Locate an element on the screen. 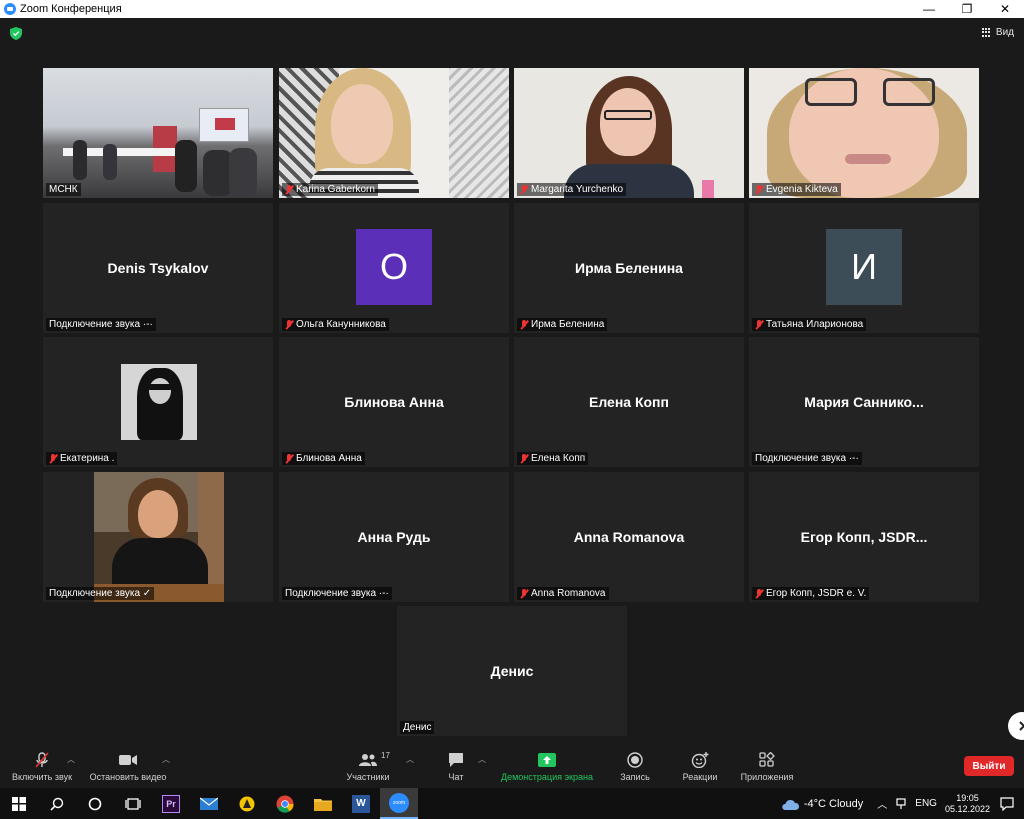  clock: 19:05 05.12.2022 is located at coordinates (967, 804).